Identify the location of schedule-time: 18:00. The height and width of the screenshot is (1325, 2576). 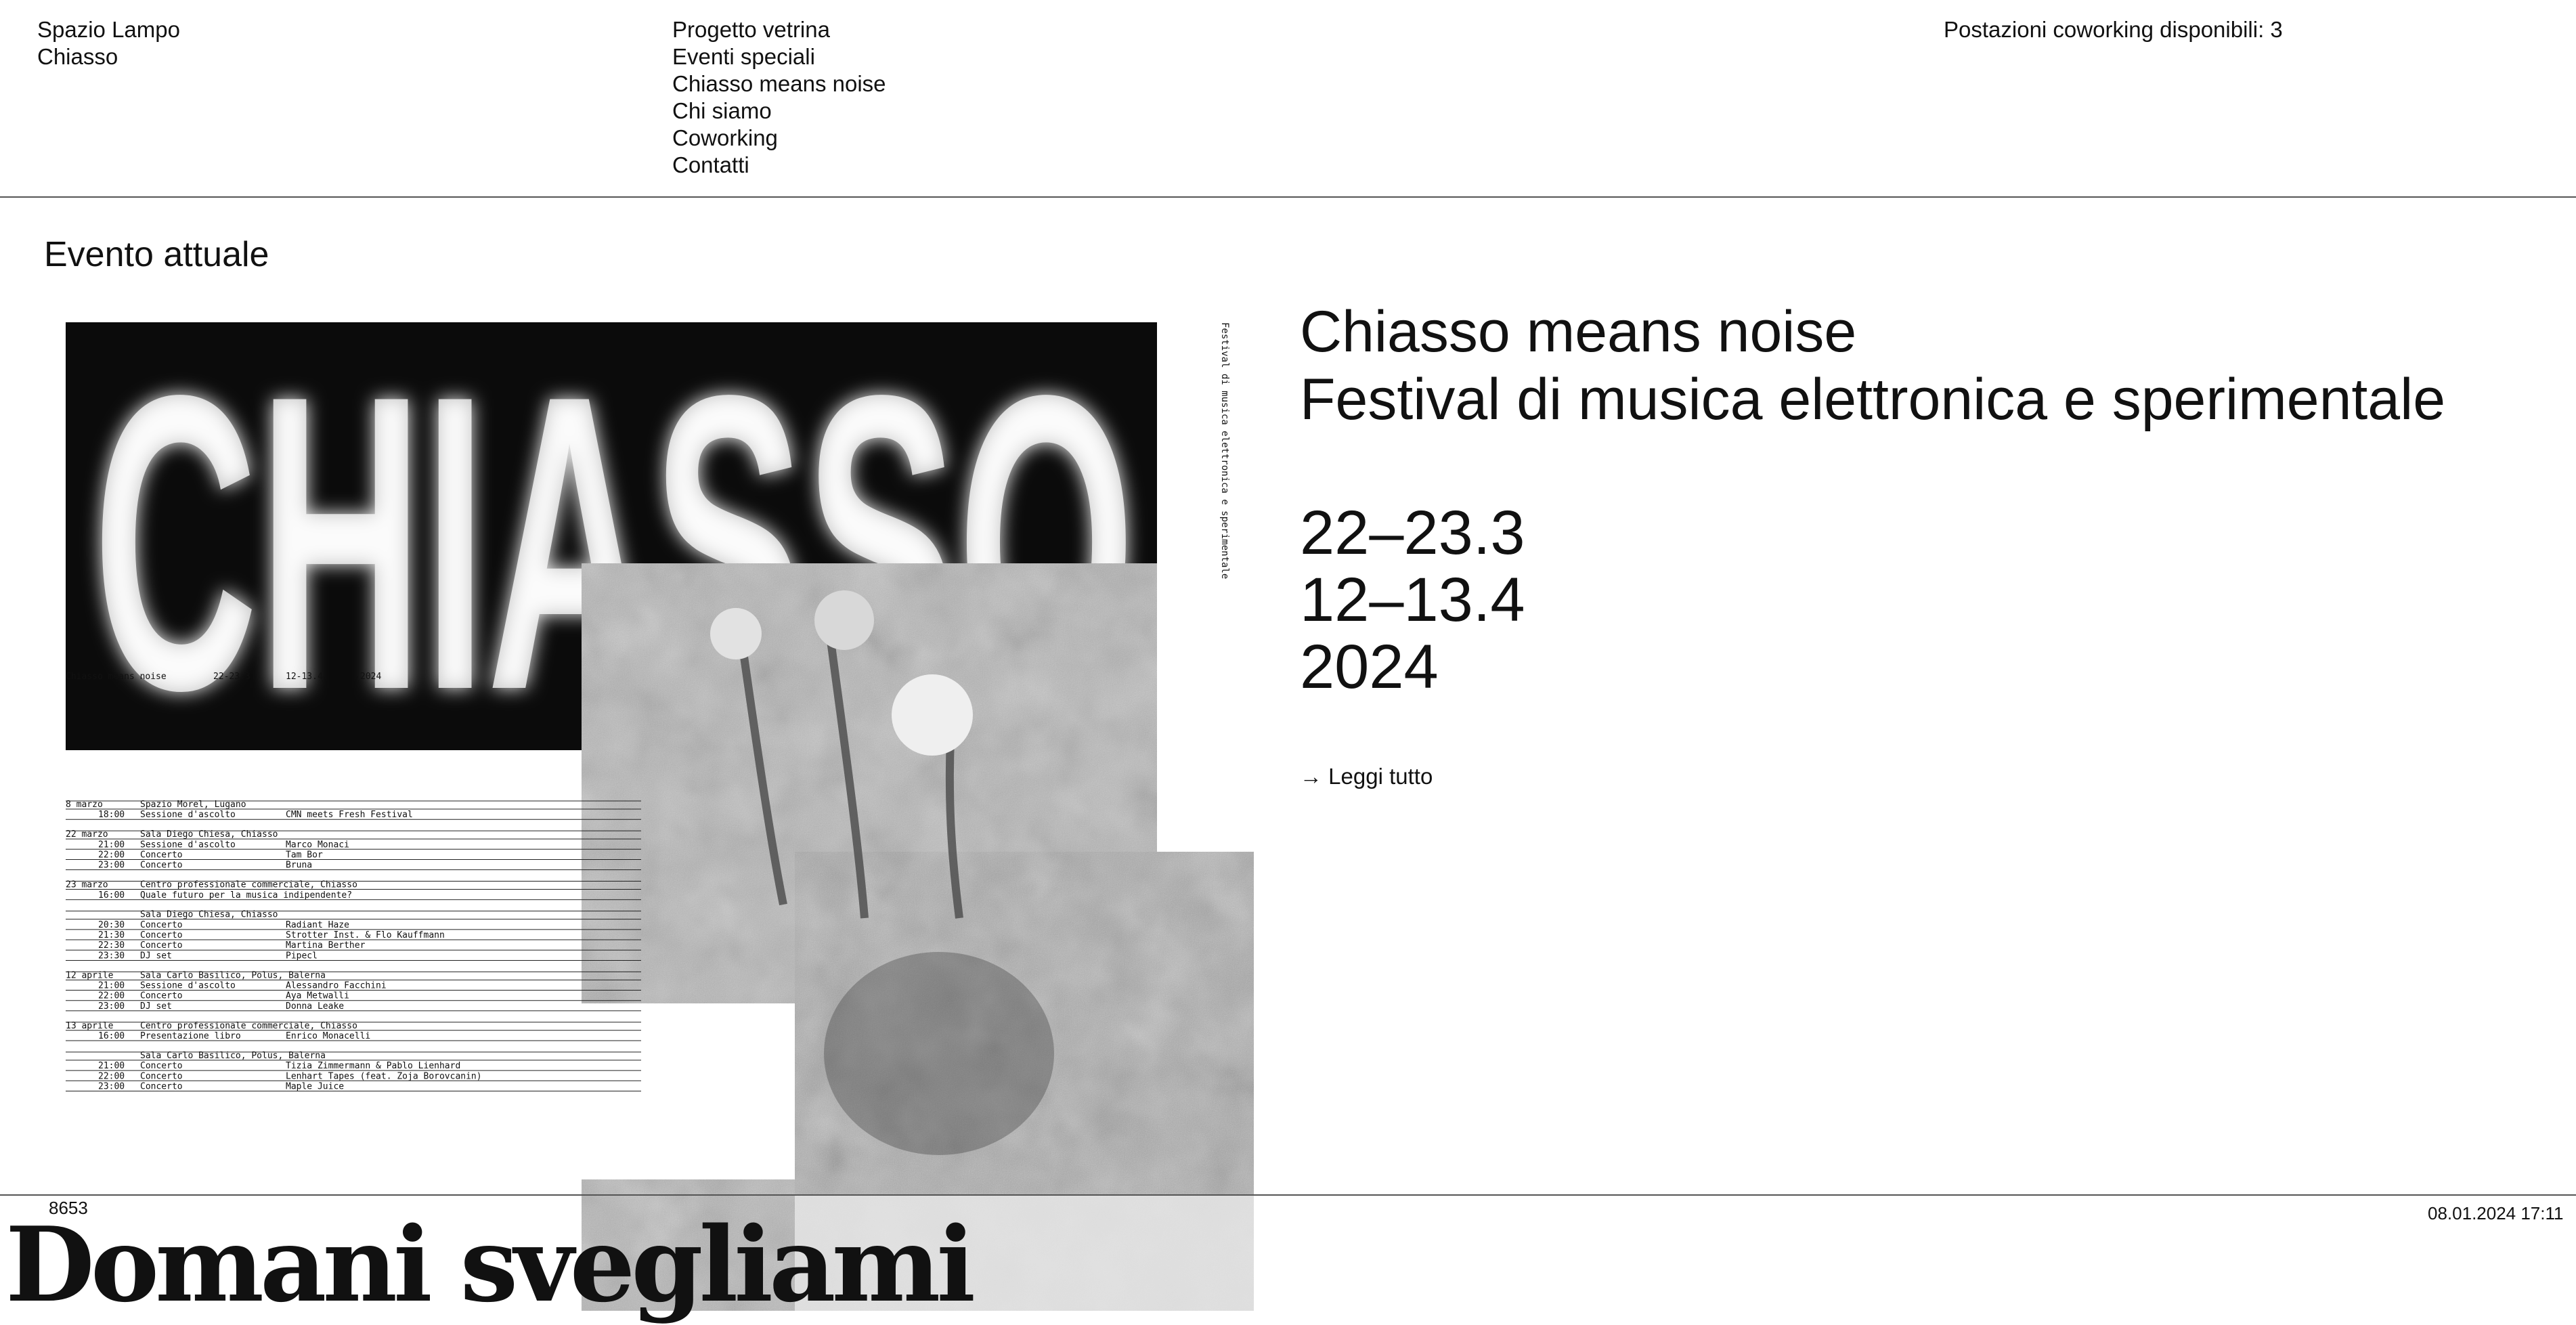
(111, 815).